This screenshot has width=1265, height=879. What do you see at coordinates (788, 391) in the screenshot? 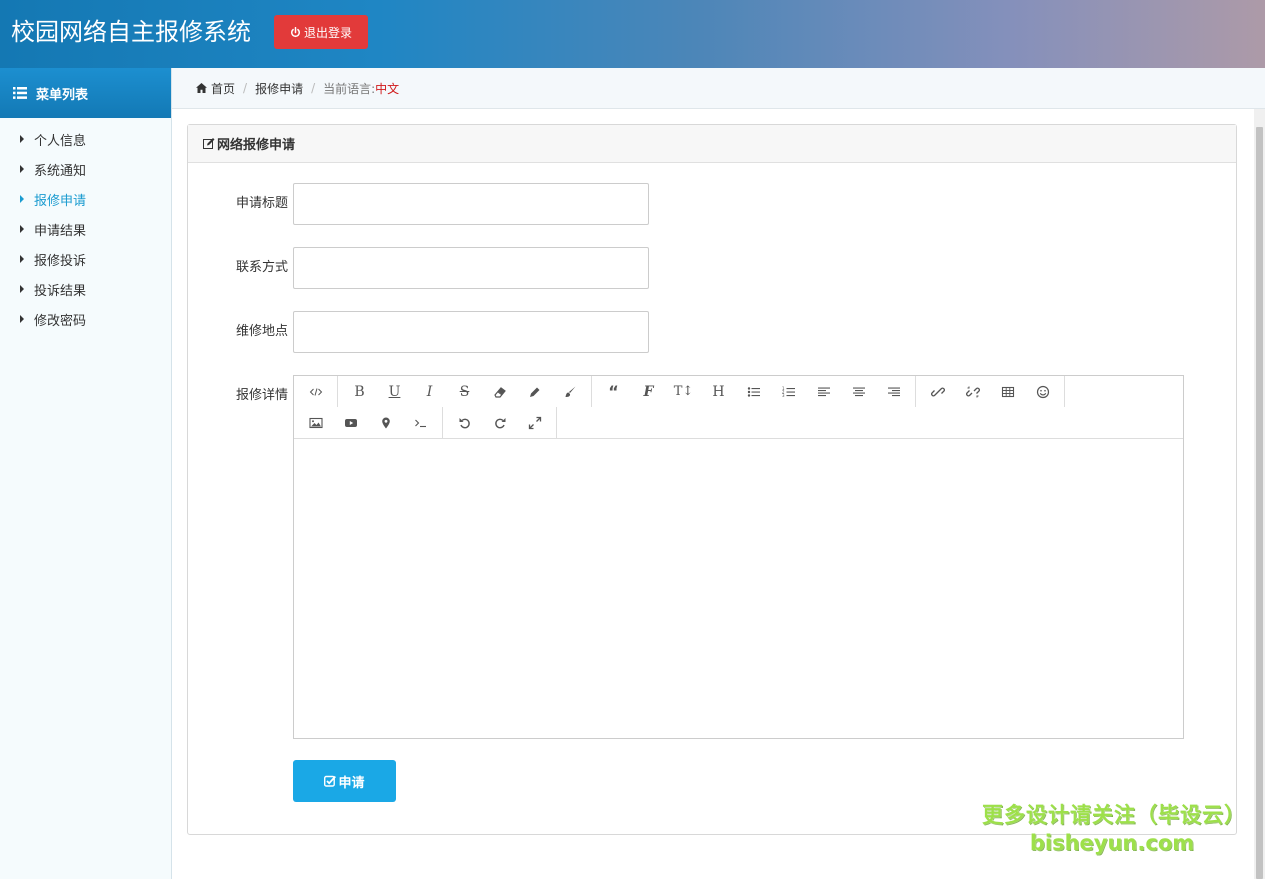
I see `ordered-list-icon: 123` at bounding box center [788, 391].